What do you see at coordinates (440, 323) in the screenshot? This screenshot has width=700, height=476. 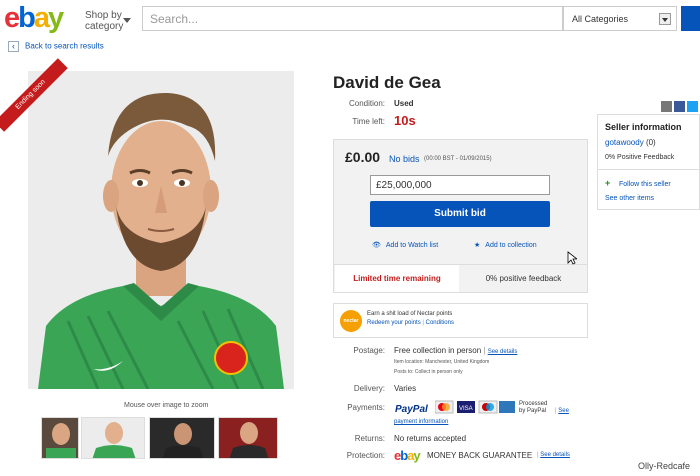 I see `conditions-link: Conditions` at bounding box center [440, 323].